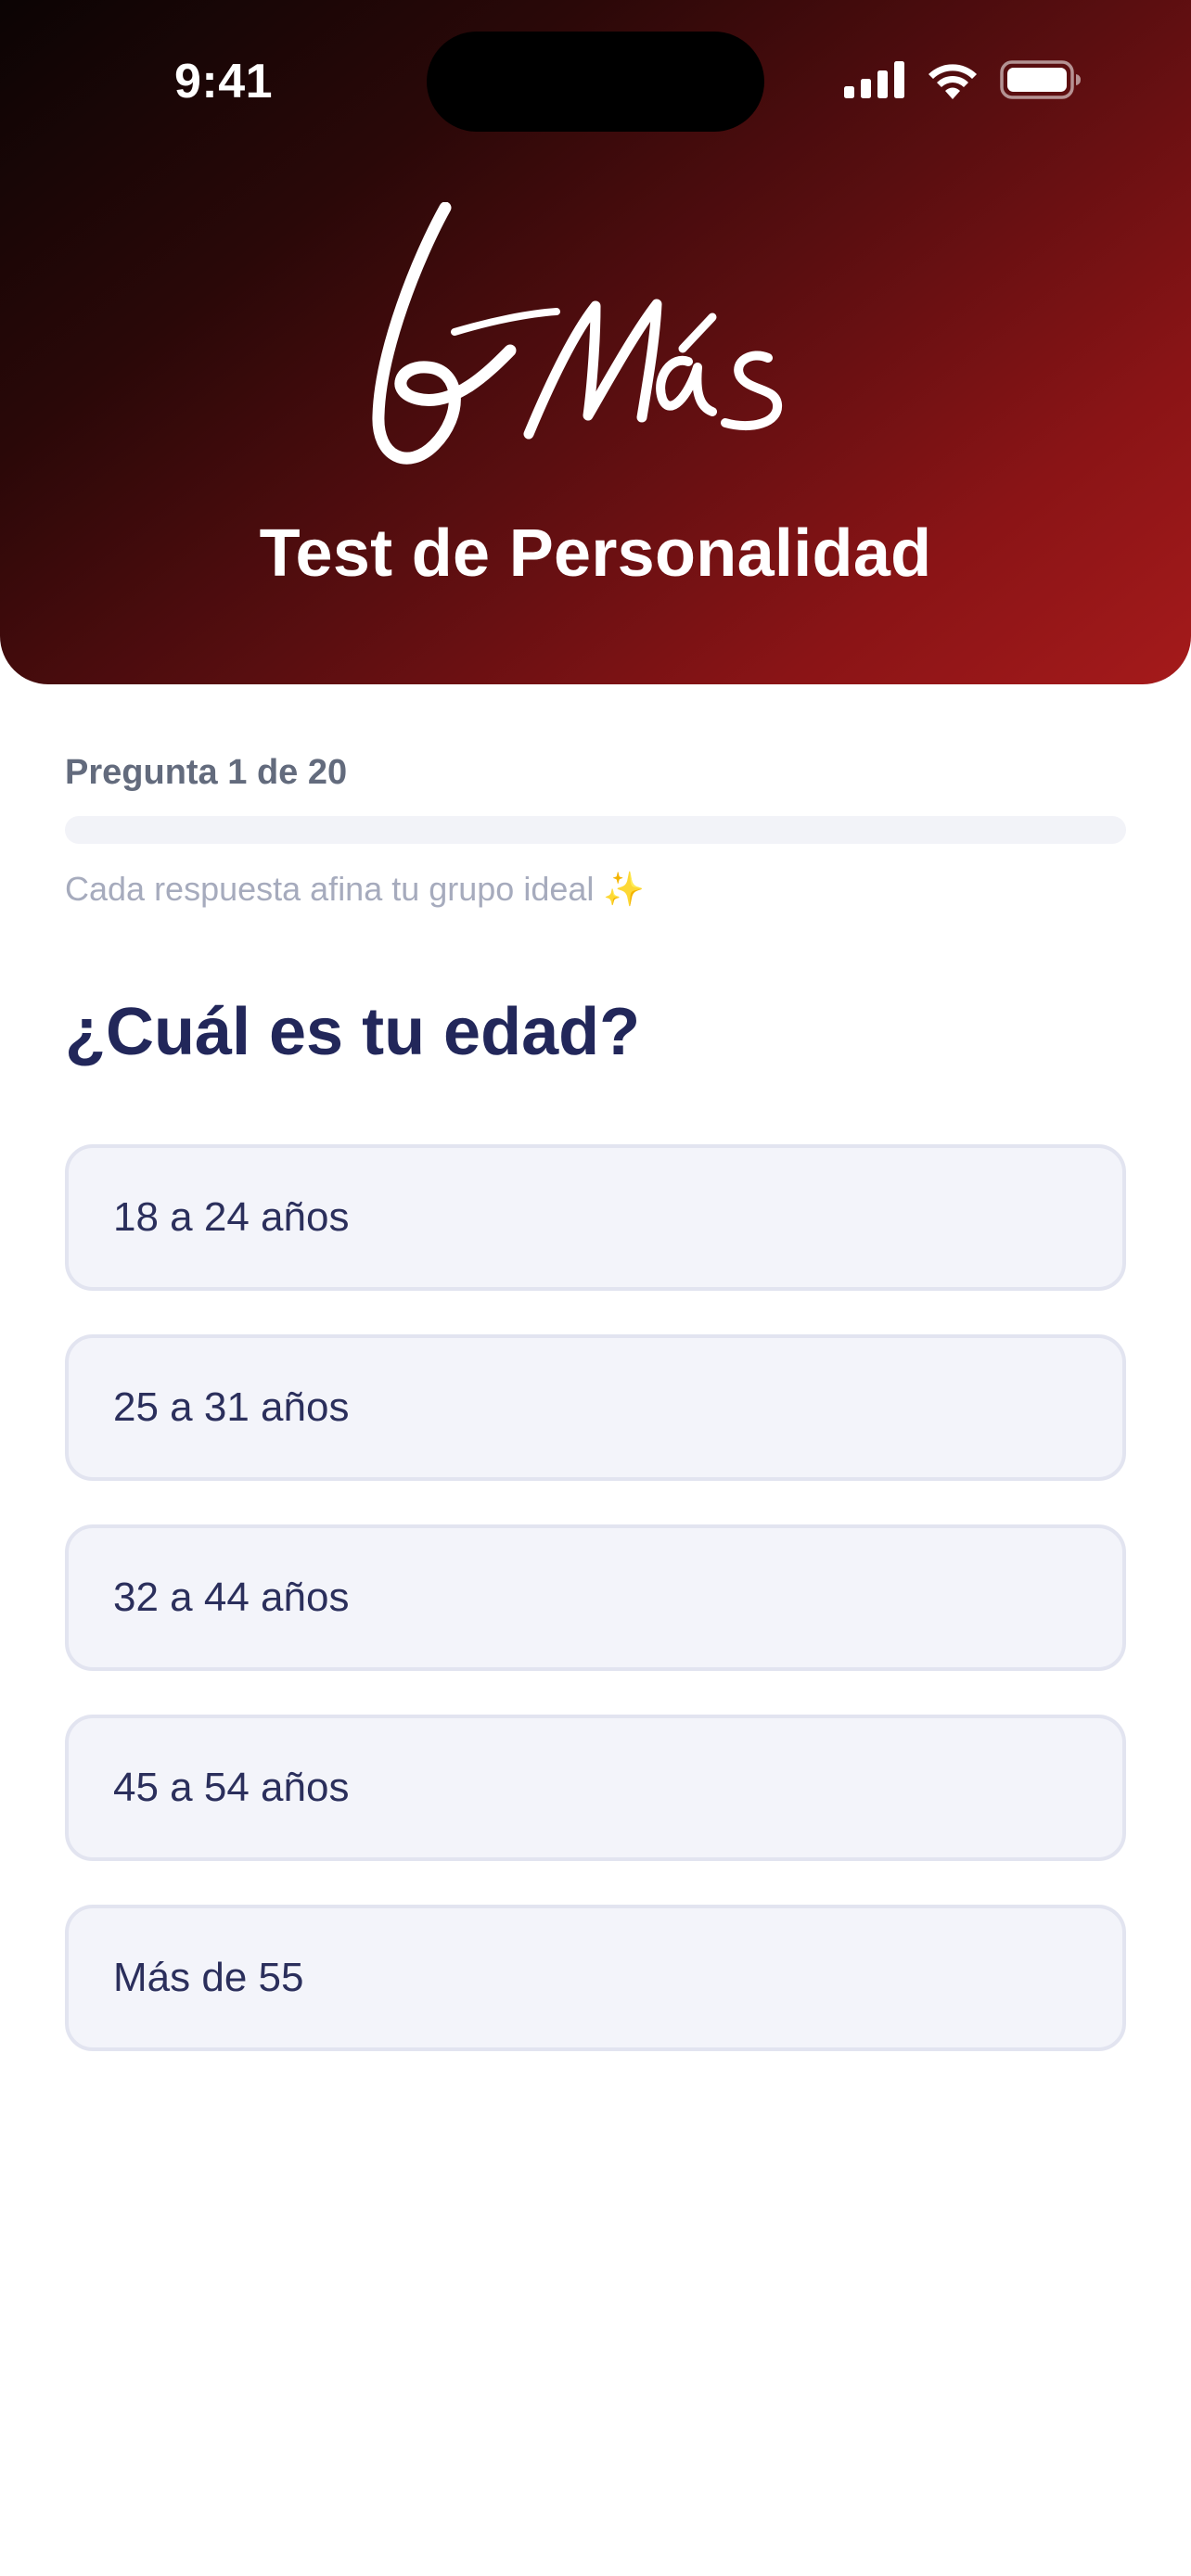 The height and width of the screenshot is (2576, 1191). What do you see at coordinates (231, 1217) in the screenshot?
I see `answer-option-label: 18 a 24 años` at bounding box center [231, 1217].